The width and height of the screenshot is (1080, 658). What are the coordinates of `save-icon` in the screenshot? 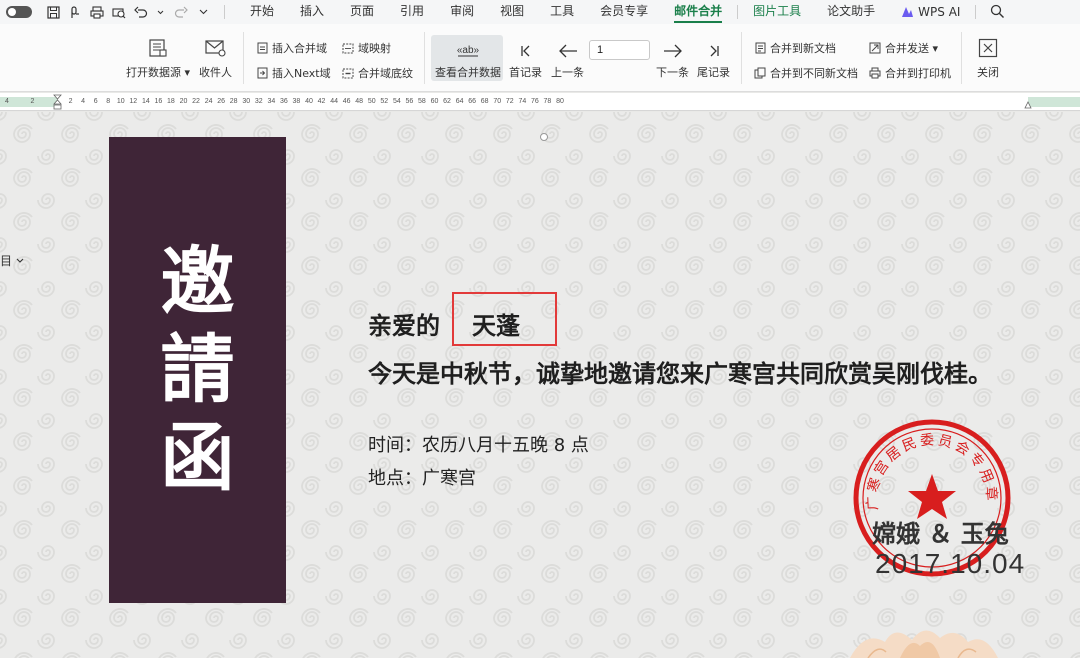 It's located at (53, 12).